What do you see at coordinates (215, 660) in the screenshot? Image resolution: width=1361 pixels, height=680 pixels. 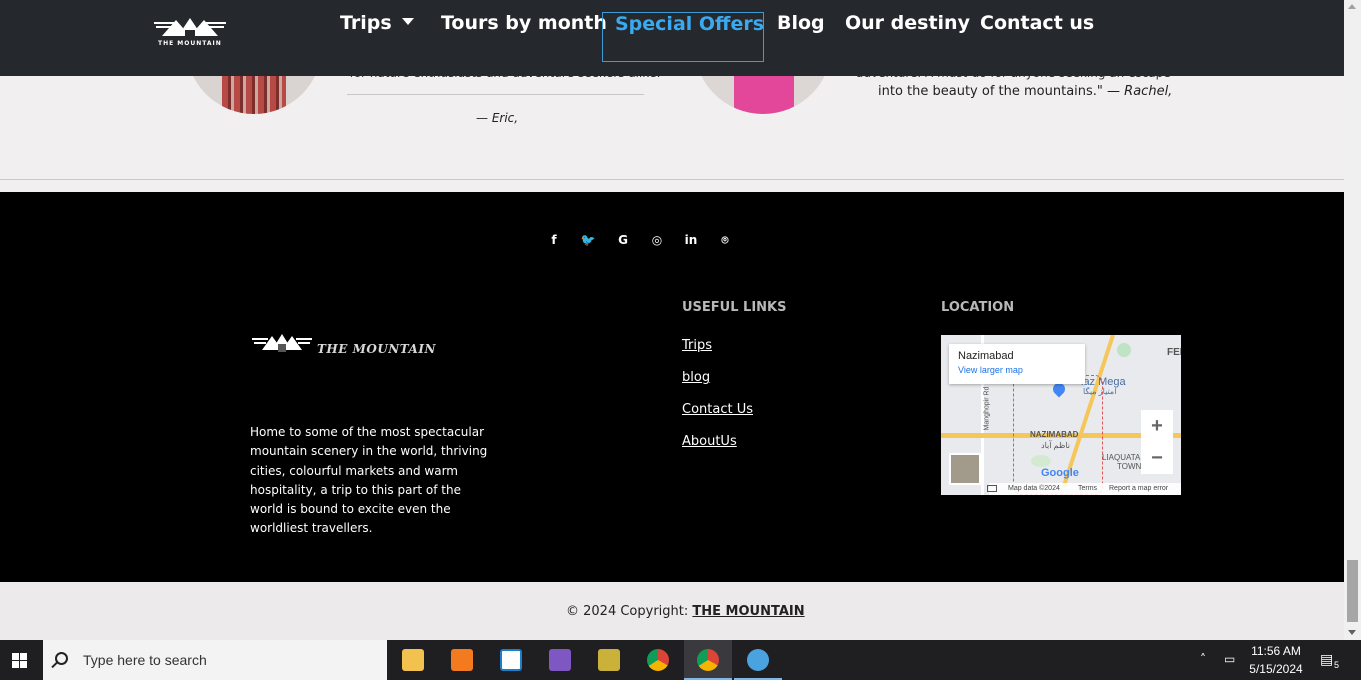 I see `taskbar-search-input: Type here to search` at bounding box center [215, 660].